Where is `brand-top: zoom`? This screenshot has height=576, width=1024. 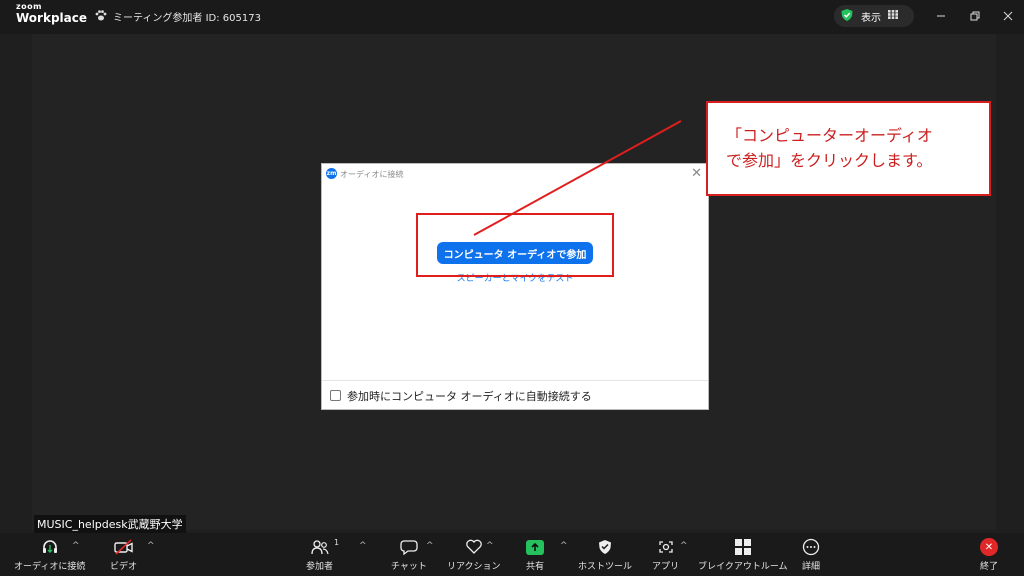
brand-top: zoom is located at coordinates (29, 6).